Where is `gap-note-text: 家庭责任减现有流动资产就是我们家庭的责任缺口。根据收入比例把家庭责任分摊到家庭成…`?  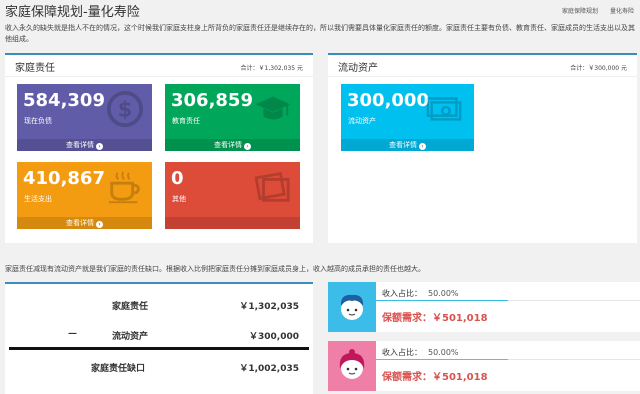
gap-note-text: 家庭责任减现有流动资产就是我们家庭的责任缺口。根据收入比例把家庭责任分摊到家庭成… is located at coordinates (215, 269).